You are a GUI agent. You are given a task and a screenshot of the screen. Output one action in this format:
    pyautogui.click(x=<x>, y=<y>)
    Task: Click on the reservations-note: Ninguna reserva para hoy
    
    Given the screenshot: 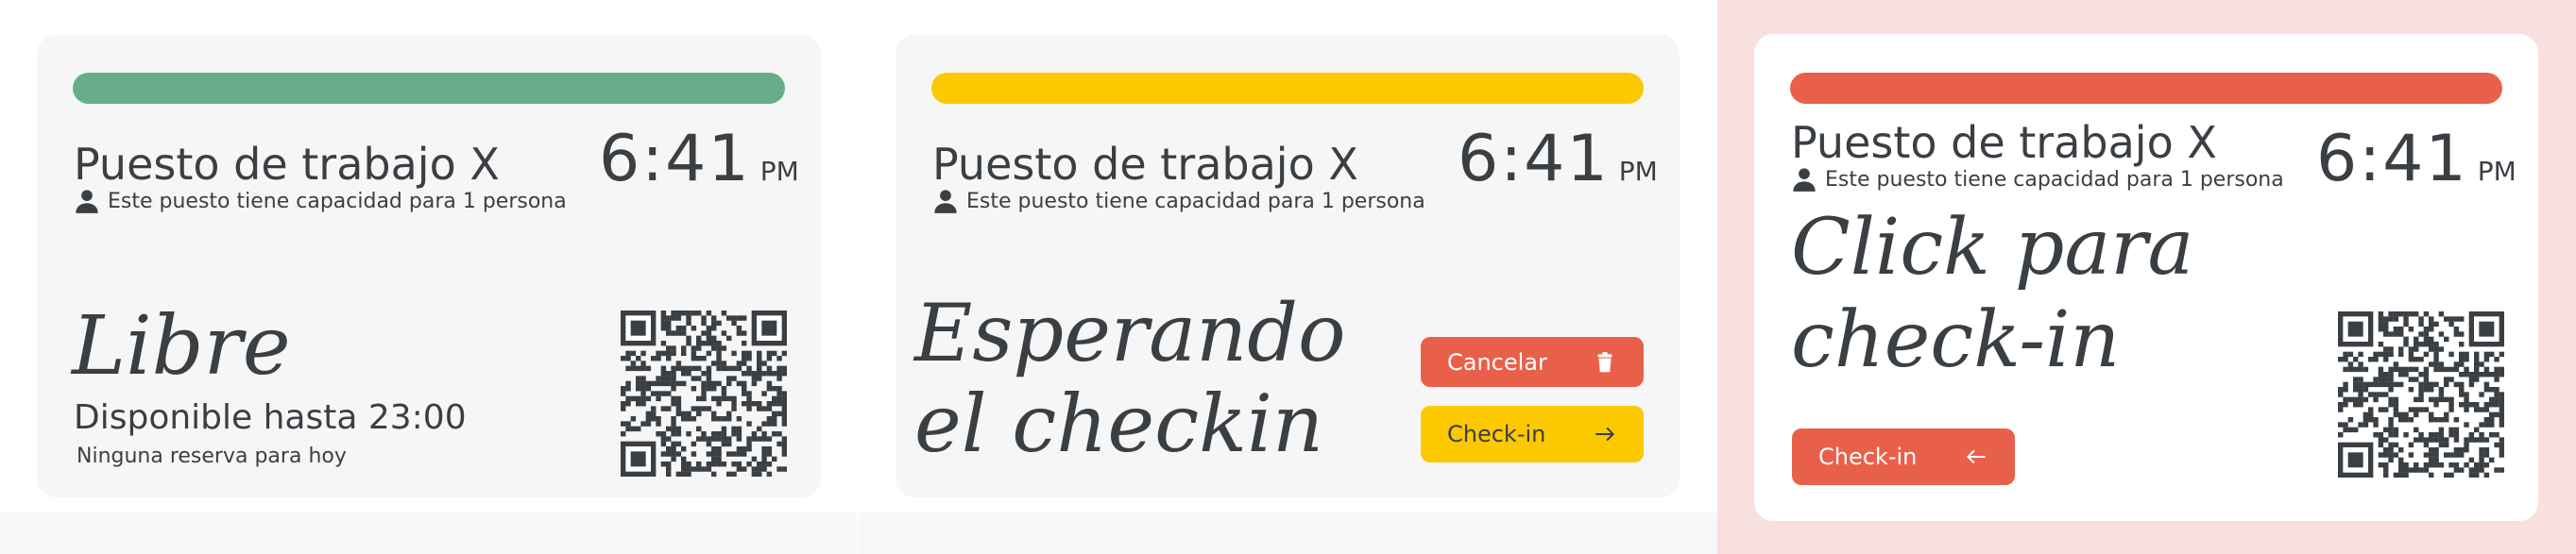 What is the action you would take?
    pyautogui.click(x=212, y=456)
    